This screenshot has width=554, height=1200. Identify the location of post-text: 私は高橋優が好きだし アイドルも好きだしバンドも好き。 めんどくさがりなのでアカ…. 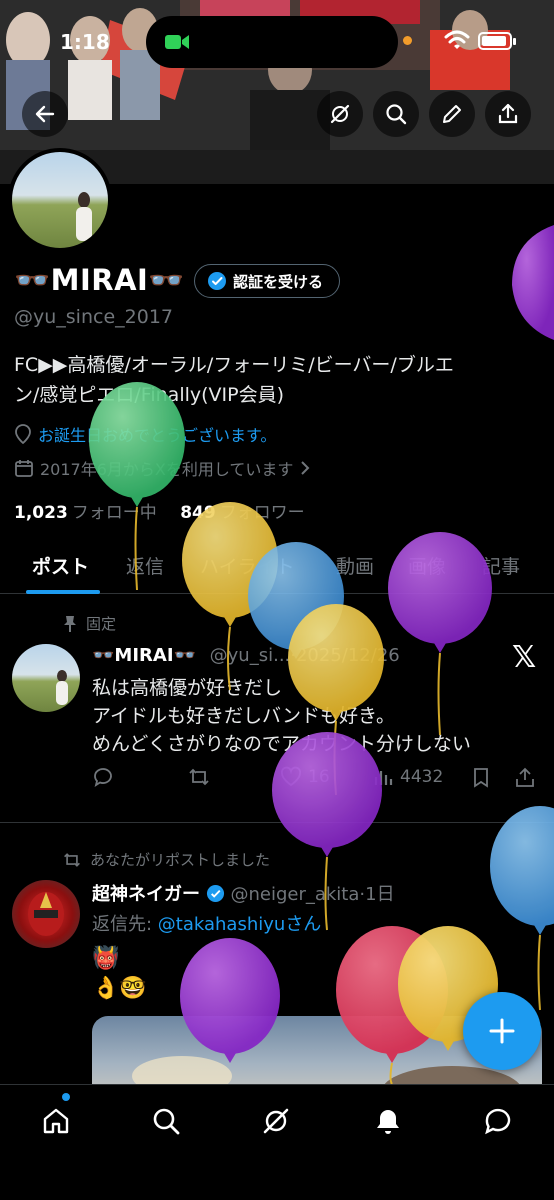
(281, 716).